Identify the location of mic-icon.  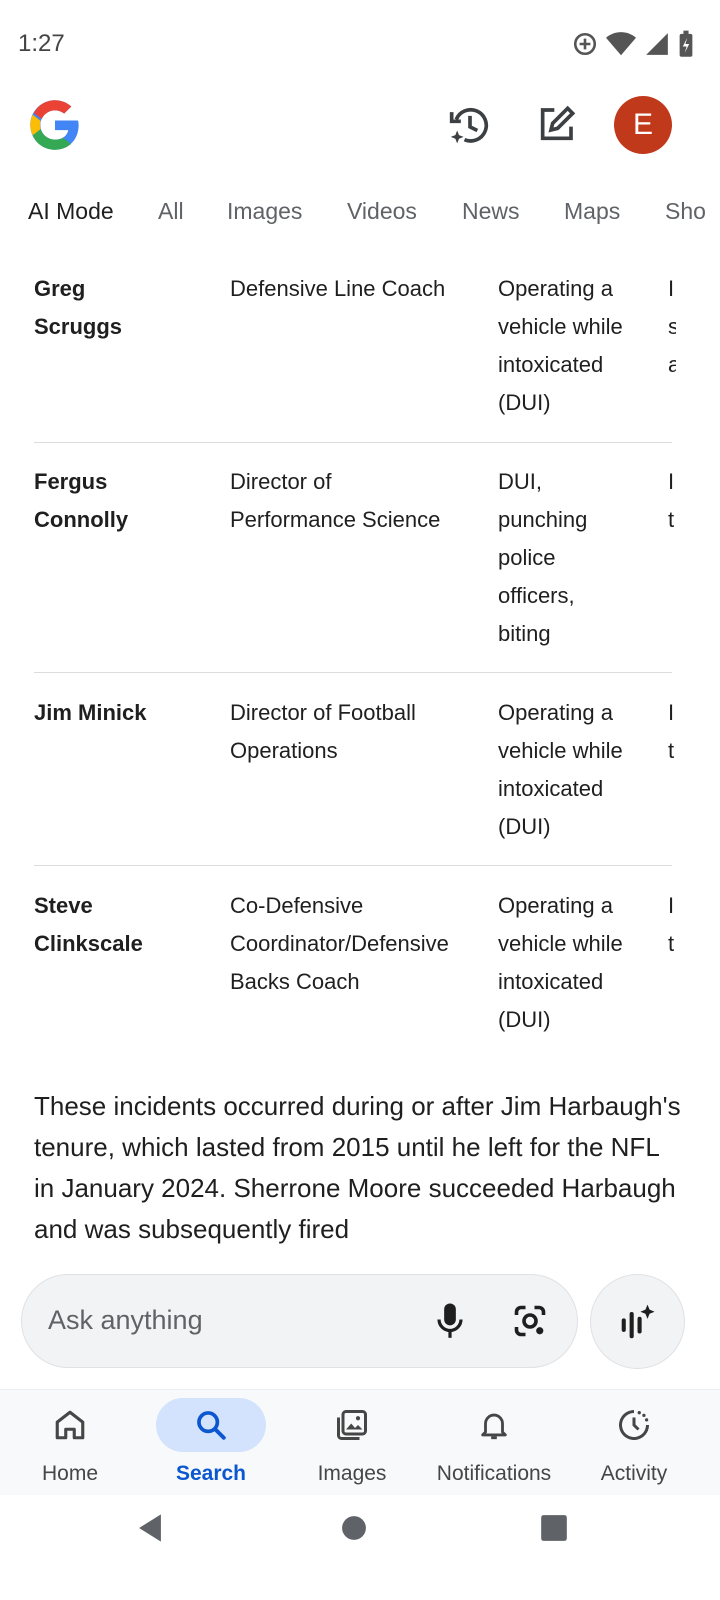
(450, 1320).